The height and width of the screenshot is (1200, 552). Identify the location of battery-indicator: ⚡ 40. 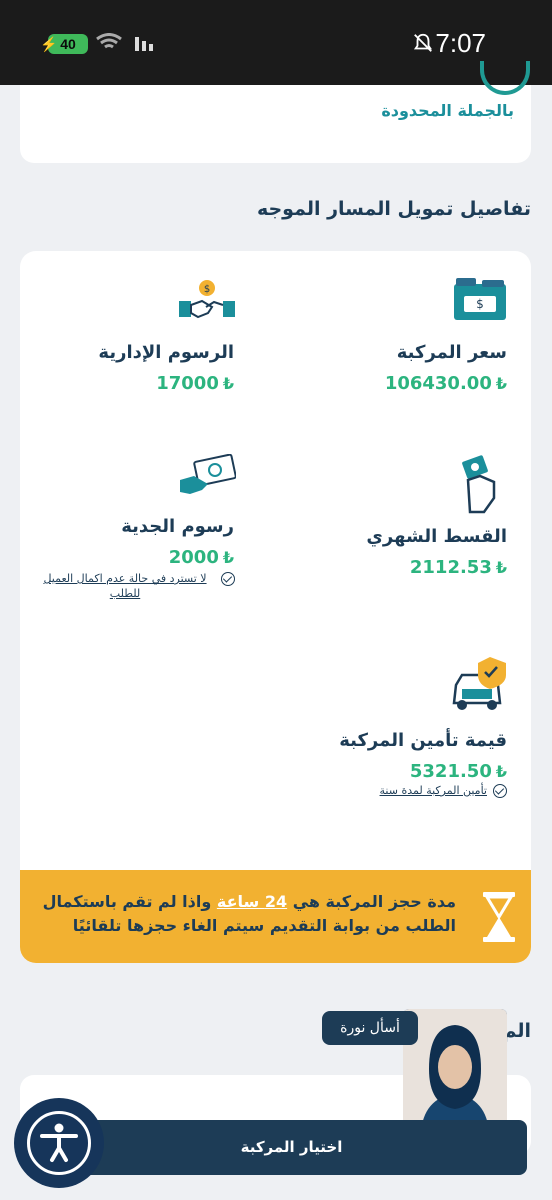
(64, 44).